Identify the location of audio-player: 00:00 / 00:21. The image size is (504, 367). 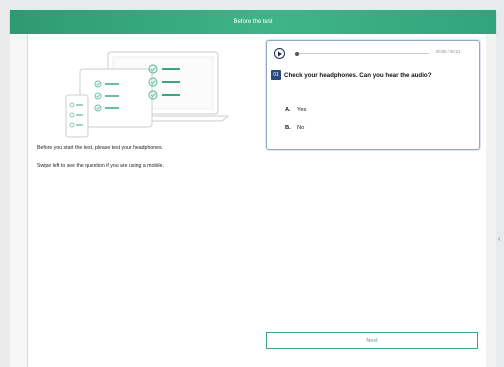
(374, 54).